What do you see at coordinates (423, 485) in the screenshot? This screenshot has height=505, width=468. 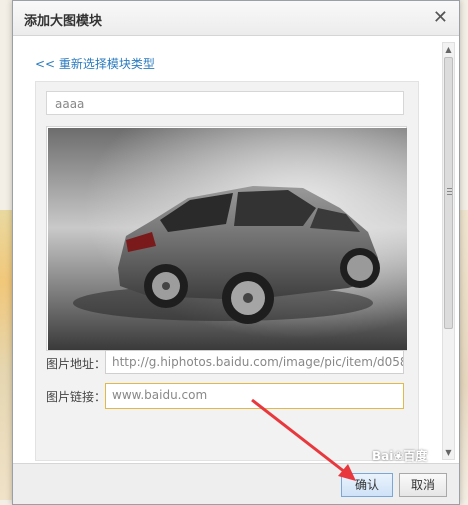 I see `cancel-button: 取消` at bounding box center [423, 485].